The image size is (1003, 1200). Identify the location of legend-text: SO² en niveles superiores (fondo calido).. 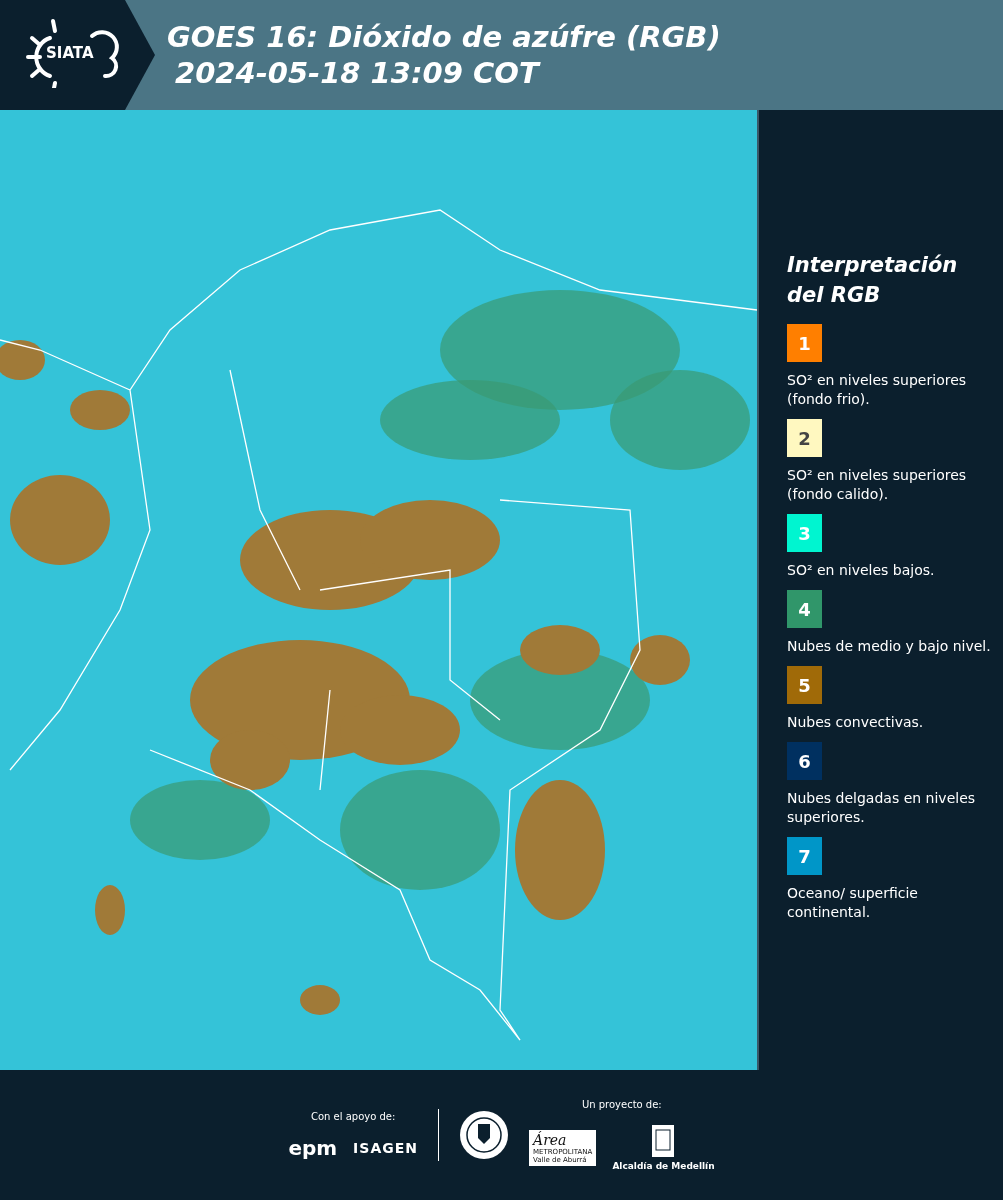
(877, 485).